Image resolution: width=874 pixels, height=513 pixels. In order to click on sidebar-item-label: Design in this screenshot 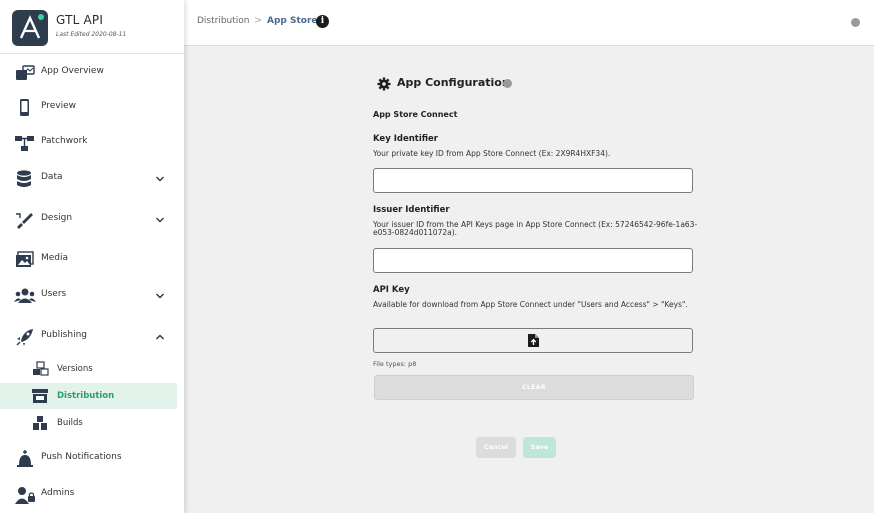, I will do `click(57, 218)`.